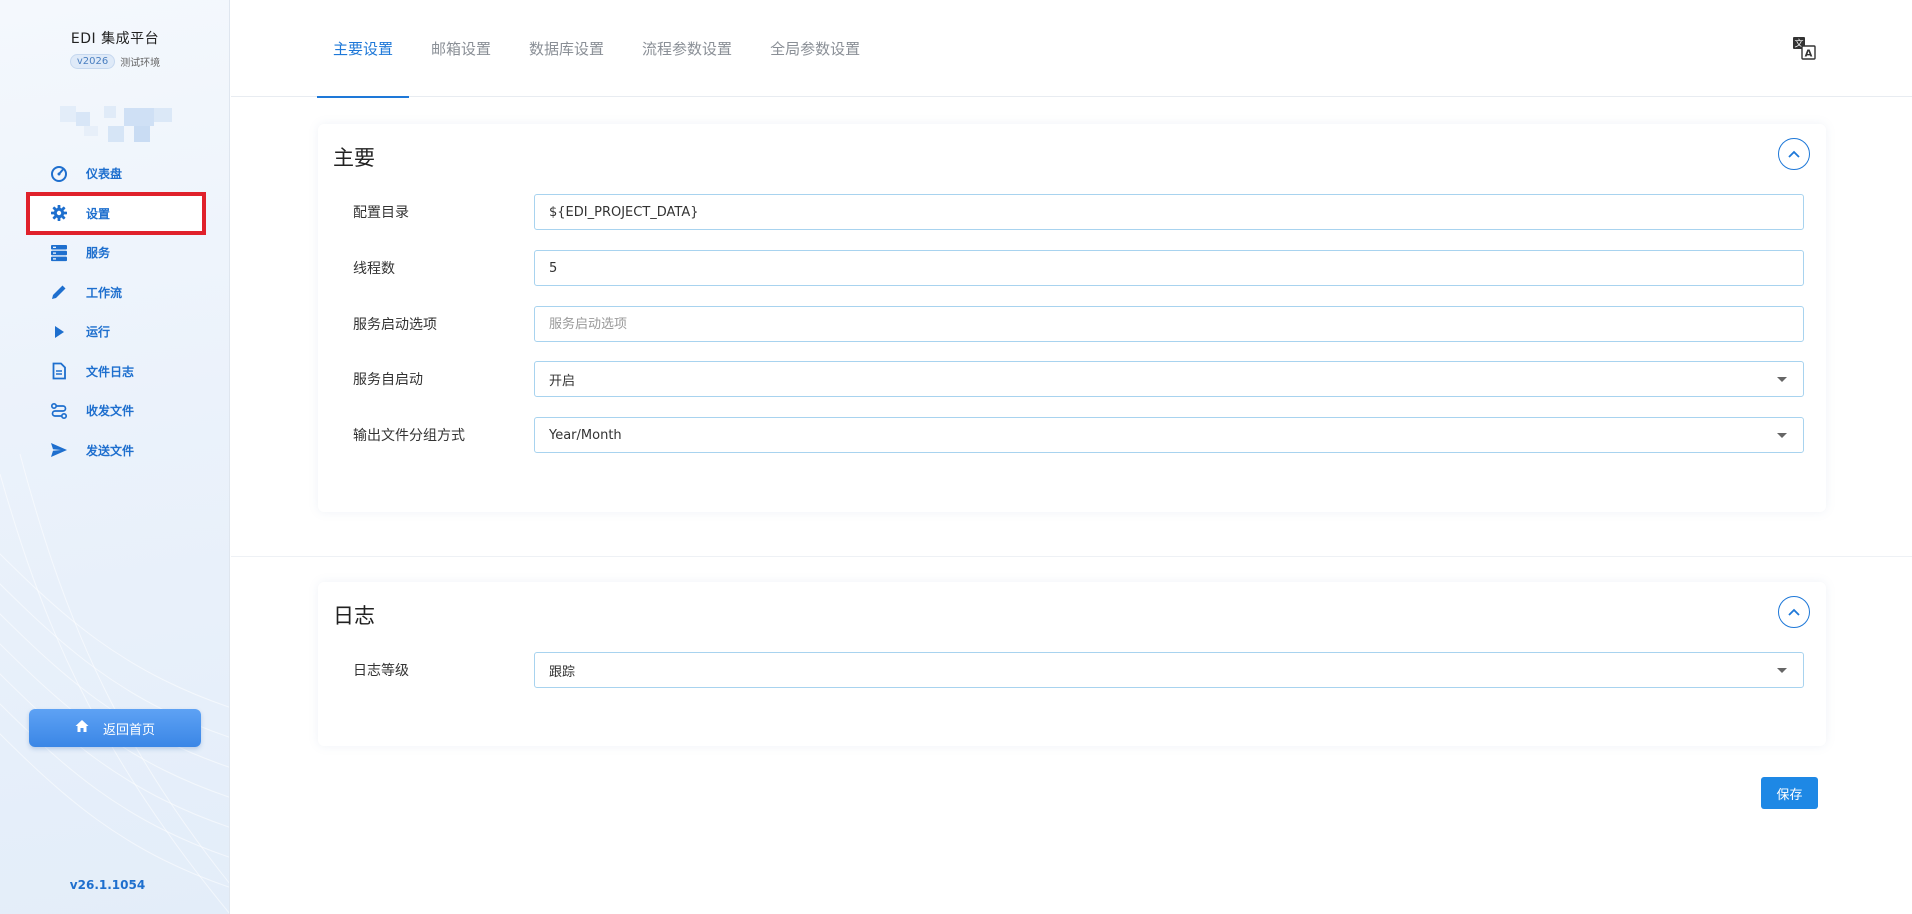 The image size is (1912, 914). I want to click on log-level-select: 跟踪, so click(1169, 670).